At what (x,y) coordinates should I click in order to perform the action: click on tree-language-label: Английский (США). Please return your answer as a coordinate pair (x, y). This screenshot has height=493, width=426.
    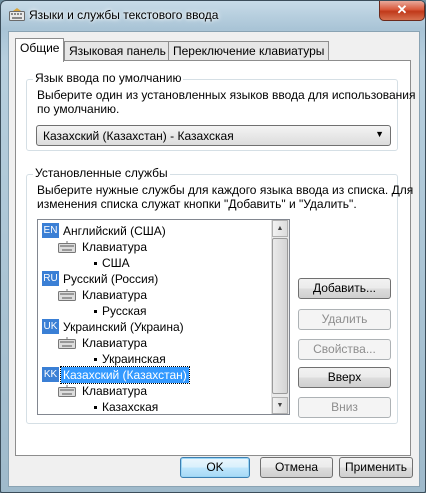
    Looking at the image, I should click on (114, 231).